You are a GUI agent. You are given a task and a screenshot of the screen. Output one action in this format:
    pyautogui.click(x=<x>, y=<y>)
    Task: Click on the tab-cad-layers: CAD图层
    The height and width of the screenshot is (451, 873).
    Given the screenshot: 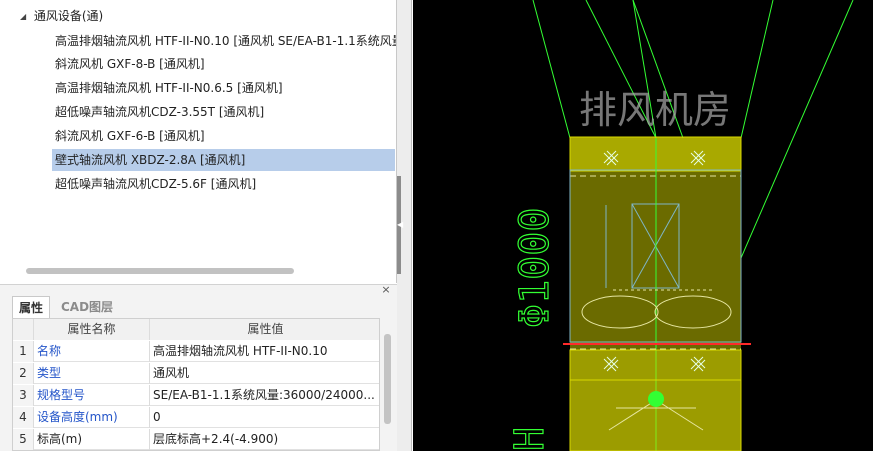 What is the action you would take?
    pyautogui.click(x=87, y=307)
    